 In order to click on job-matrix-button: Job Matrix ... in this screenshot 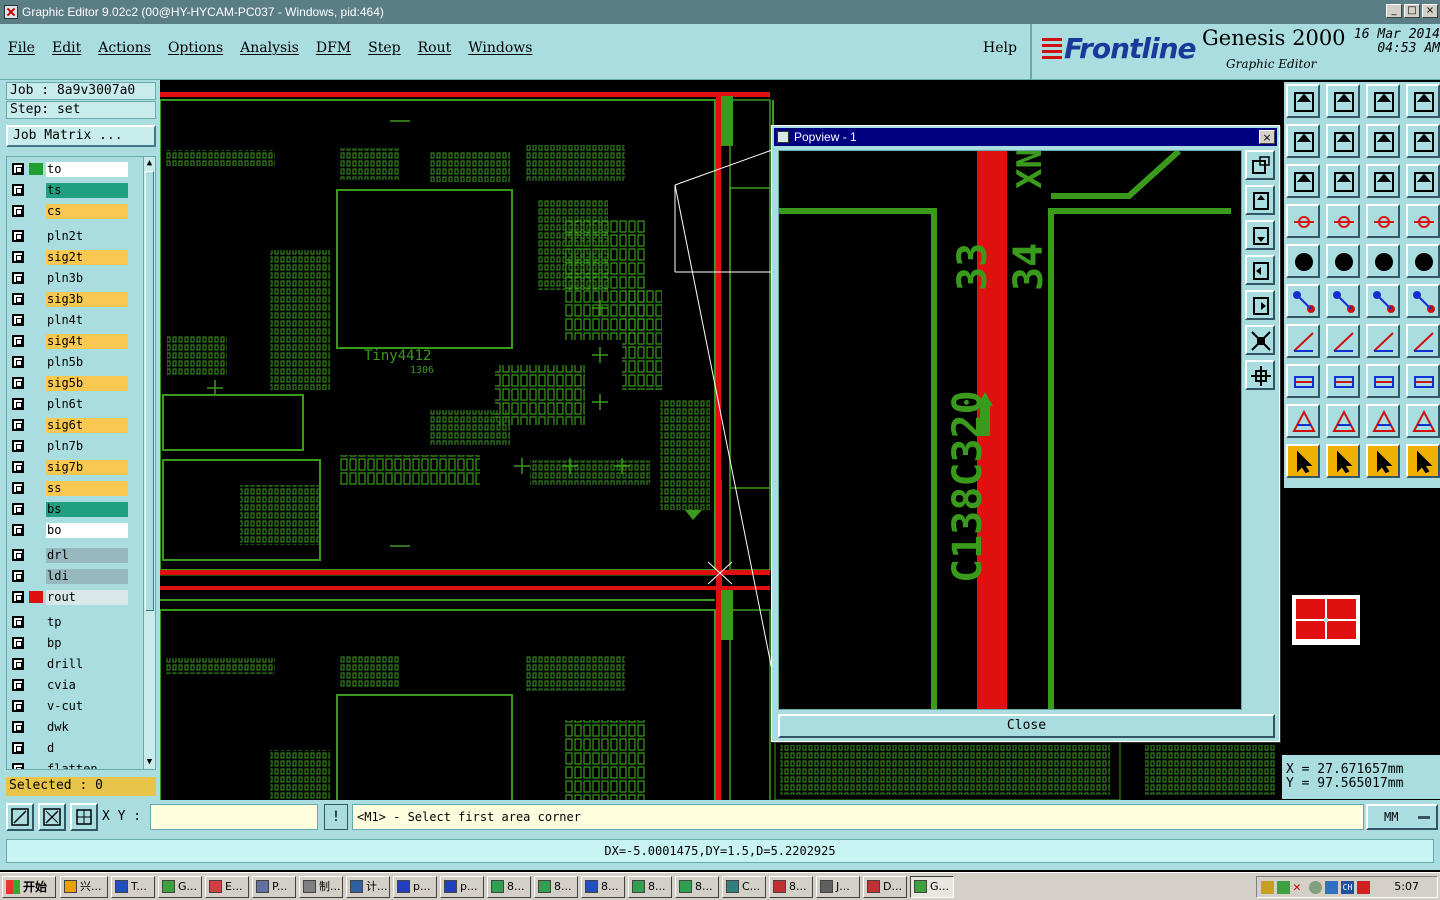, I will do `click(81, 136)`.